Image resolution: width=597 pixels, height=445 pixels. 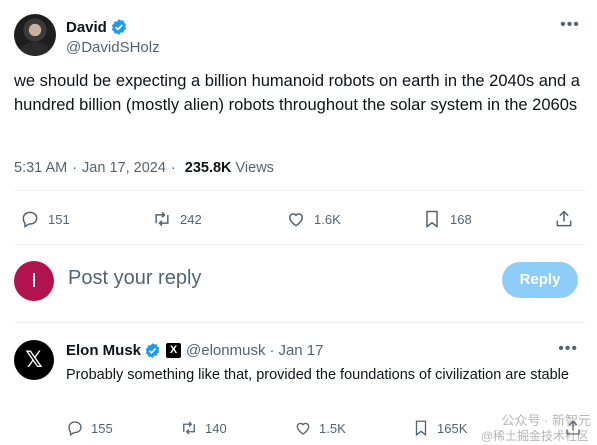 What do you see at coordinates (534, 436) in the screenshot?
I see `watermark: @稀土掘金技术社区` at bounding box center [534, 436].